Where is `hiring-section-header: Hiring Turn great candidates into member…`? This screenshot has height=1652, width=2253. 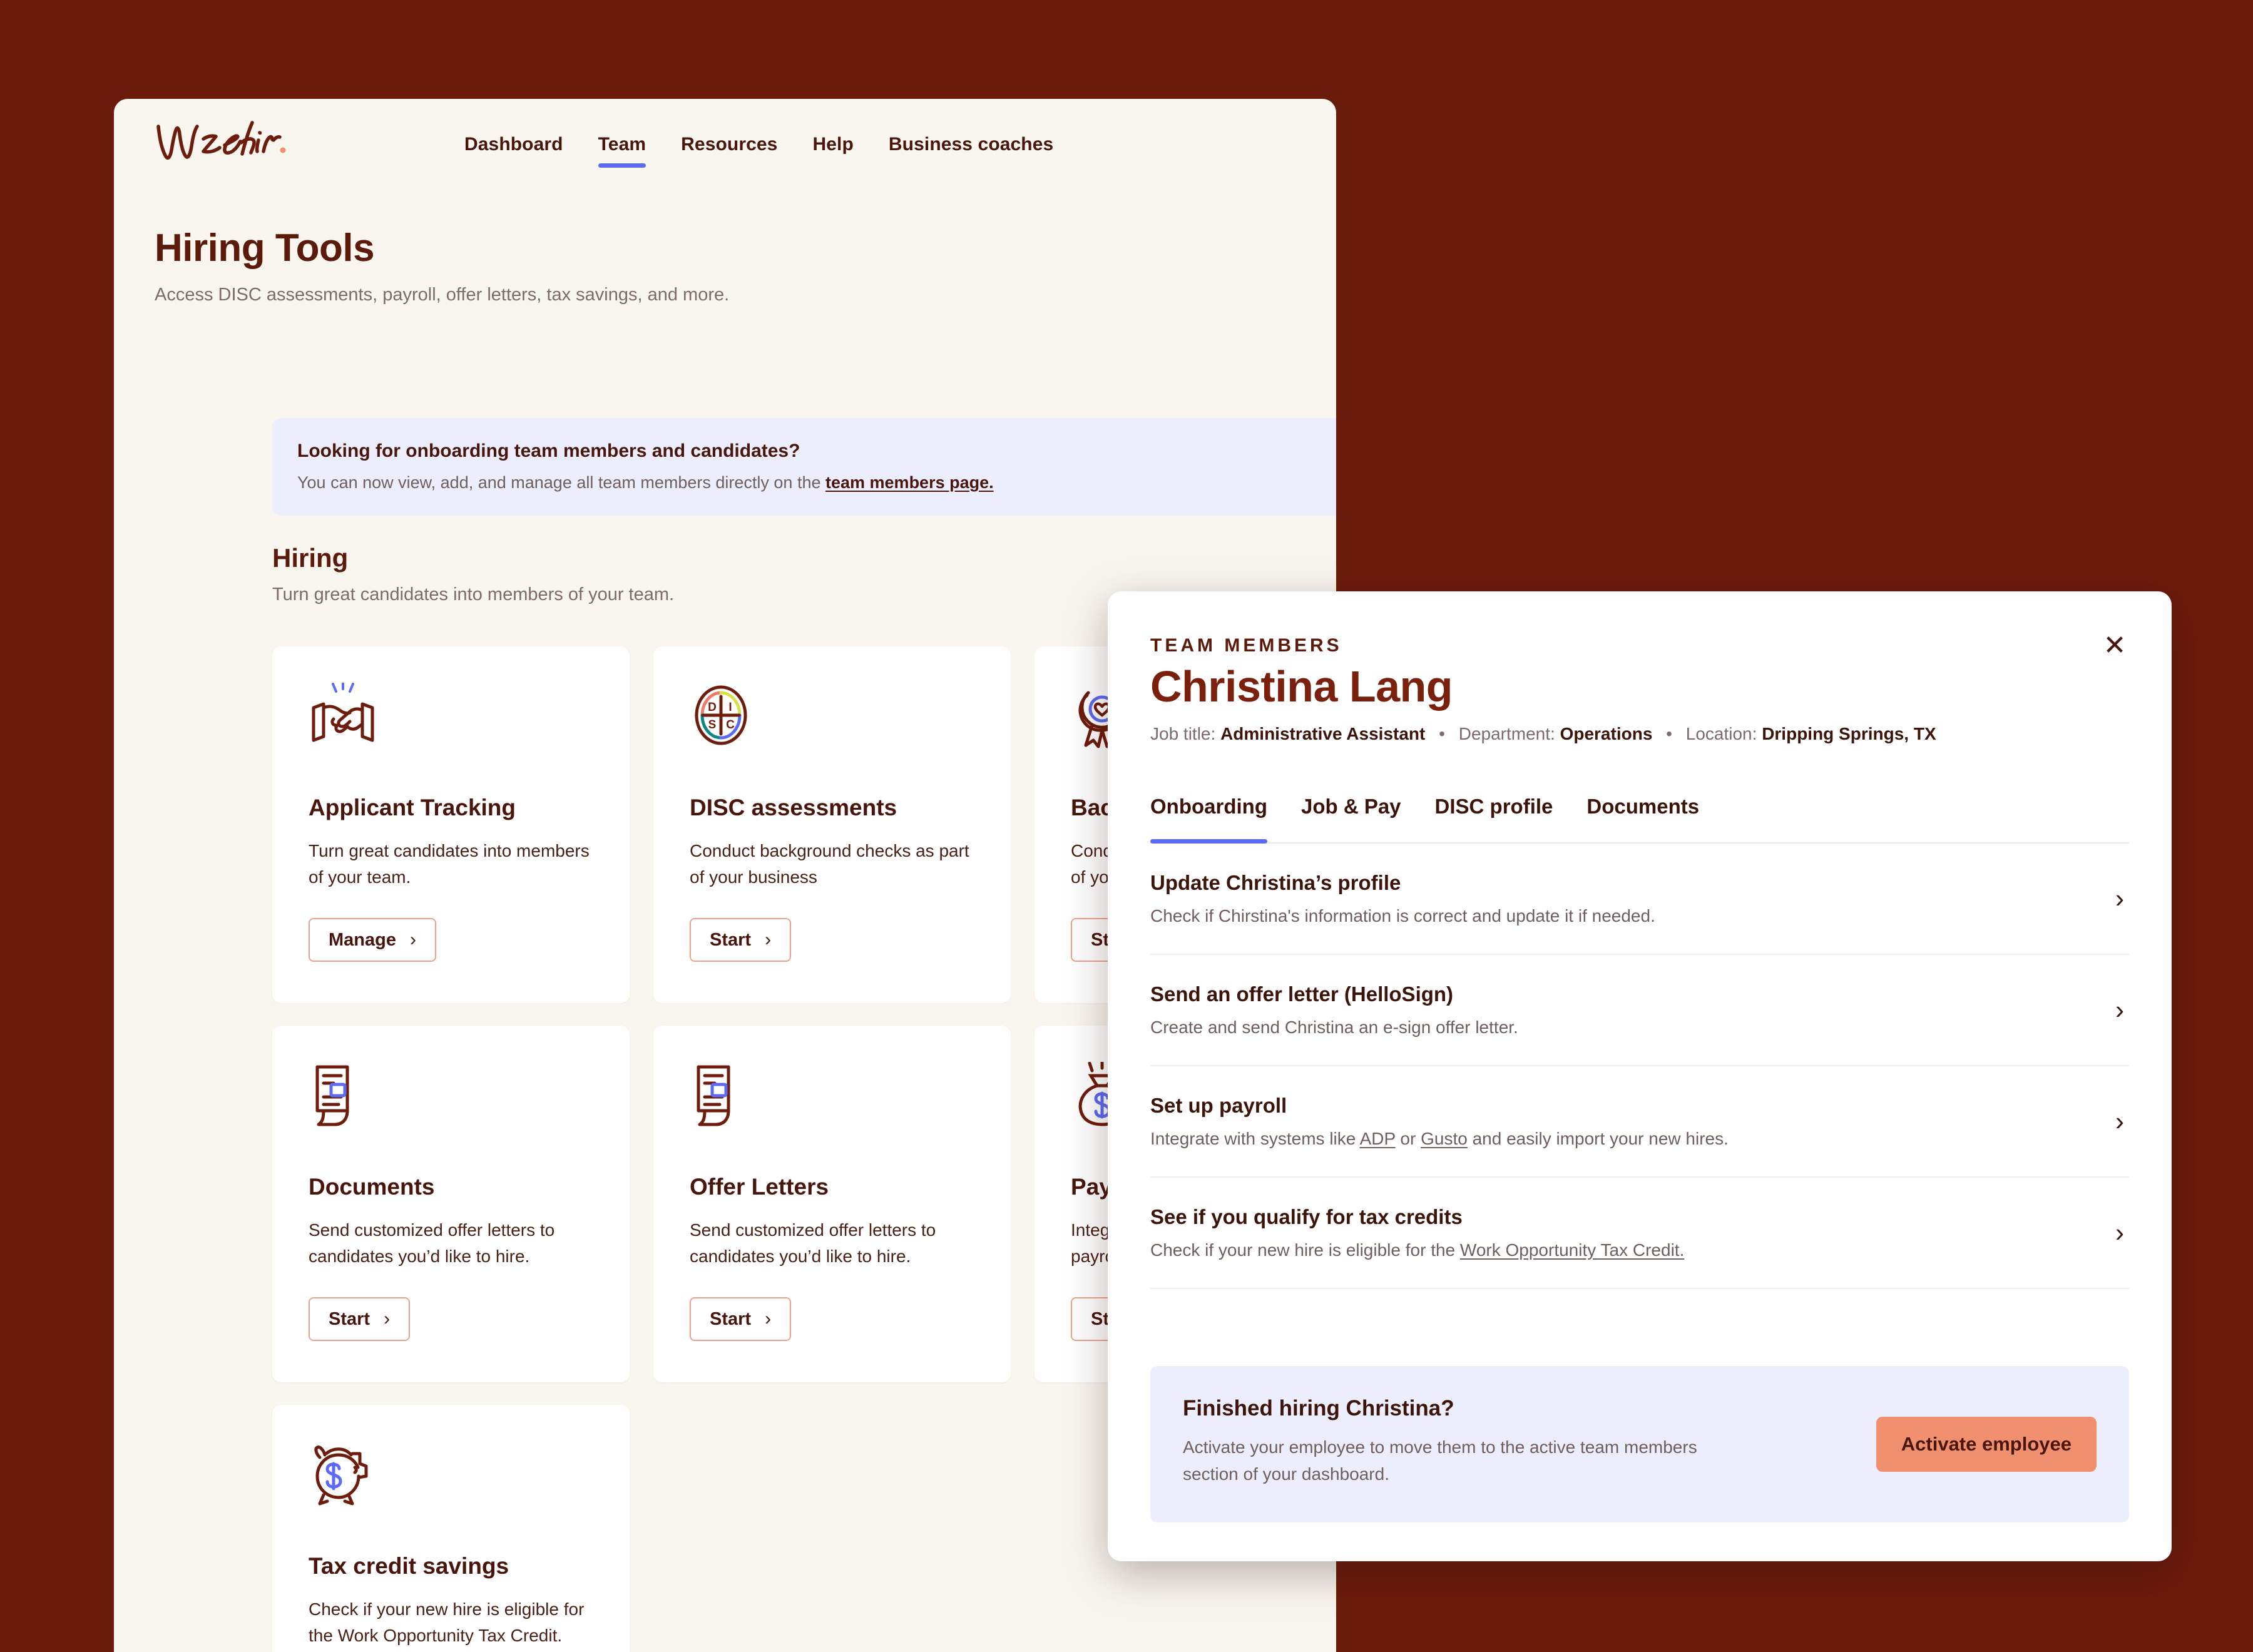
hiring-section-header: Hiring Turn great candidates into member… is located at coordinates (473, 574).